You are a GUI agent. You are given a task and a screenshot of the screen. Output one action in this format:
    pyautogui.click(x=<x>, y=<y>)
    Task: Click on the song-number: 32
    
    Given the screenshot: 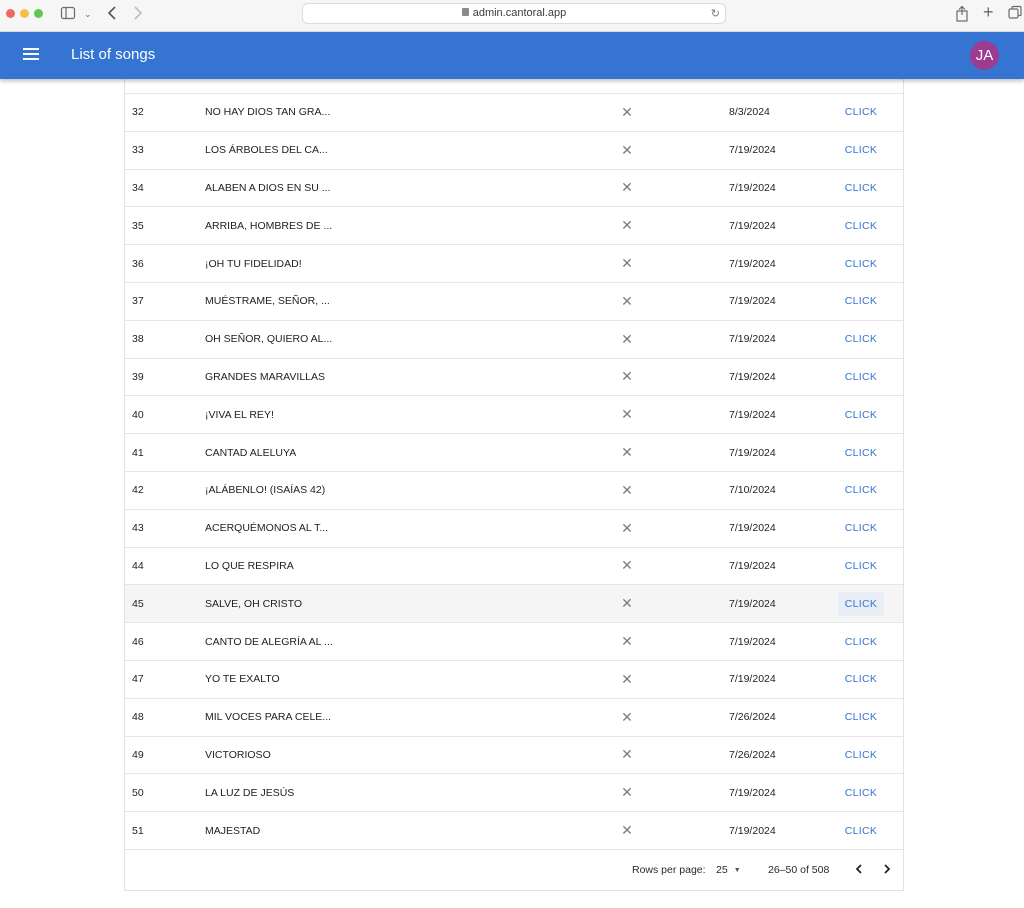 What is the action you would take?
    pyautogui.click(x=138, y=112)
    